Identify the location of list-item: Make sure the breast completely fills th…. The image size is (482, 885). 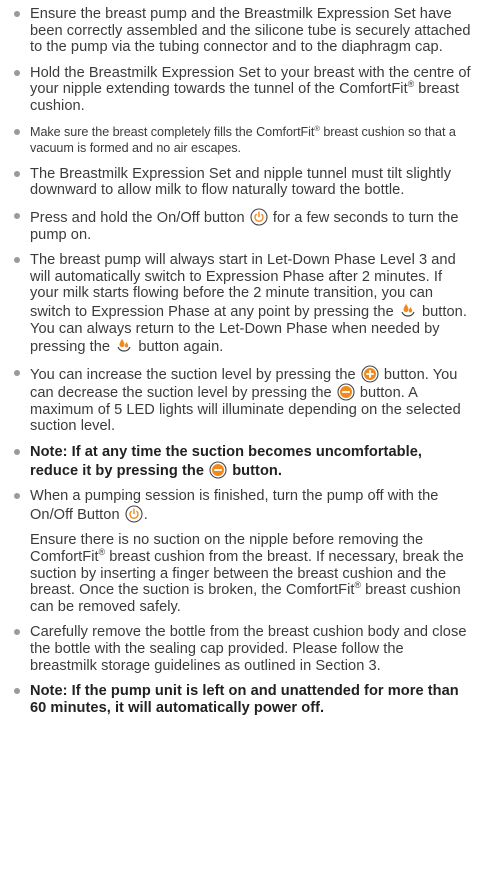
(244, 140).